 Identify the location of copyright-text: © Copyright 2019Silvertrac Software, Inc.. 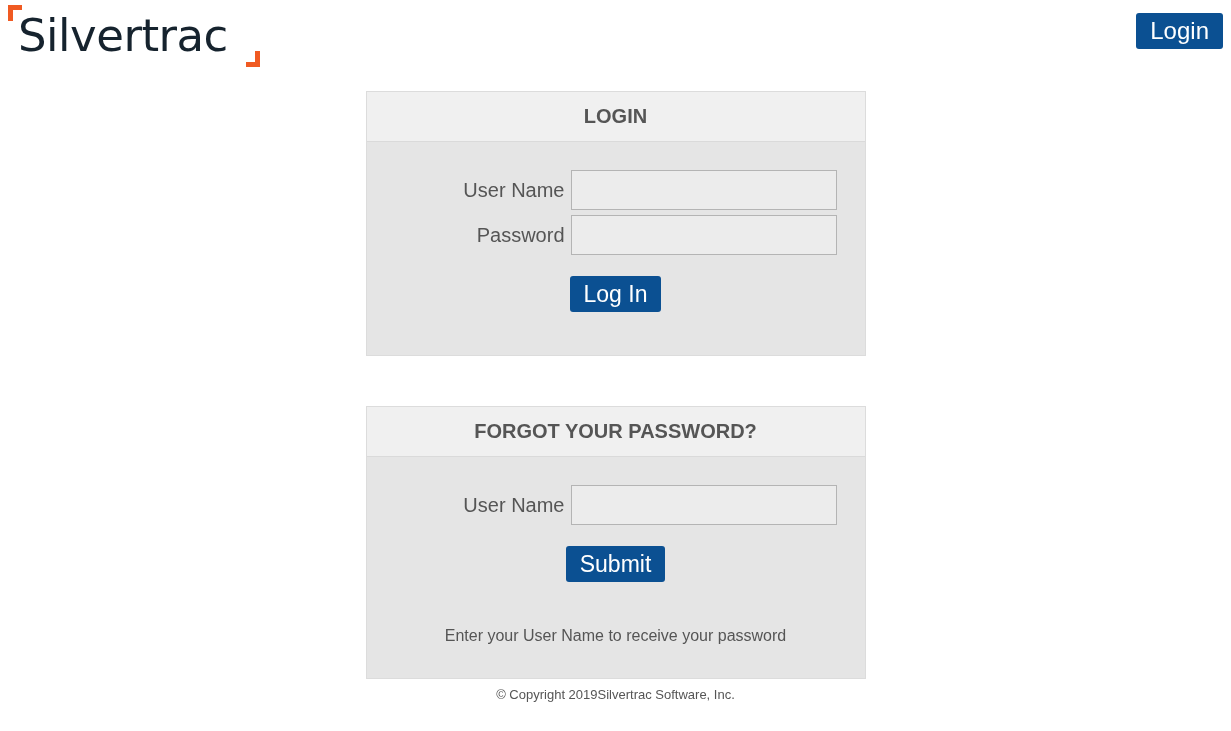
(615, 694).